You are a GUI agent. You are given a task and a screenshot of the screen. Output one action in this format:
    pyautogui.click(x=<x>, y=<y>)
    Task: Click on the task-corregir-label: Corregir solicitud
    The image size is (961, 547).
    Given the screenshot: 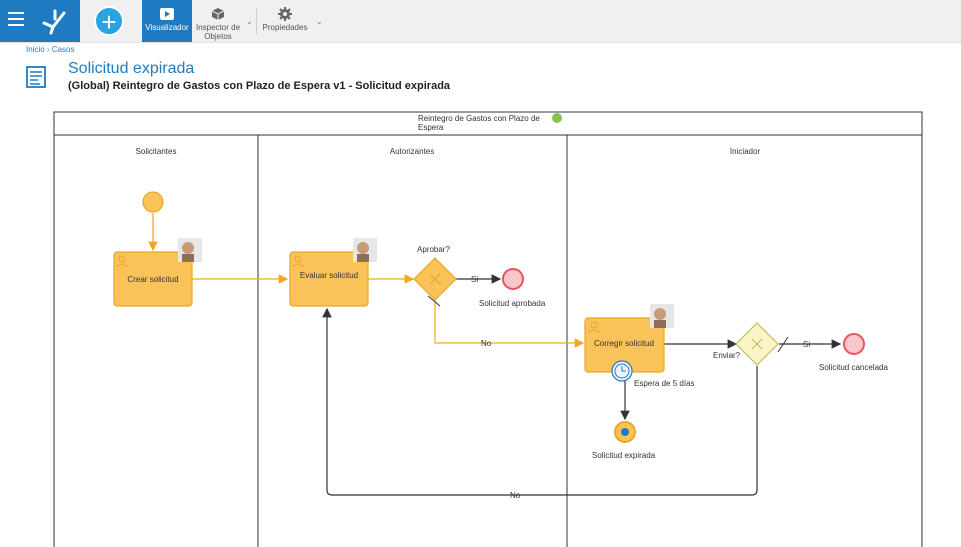 What is the action you would take?
    pyautogui.click(x=624, y=343)
    